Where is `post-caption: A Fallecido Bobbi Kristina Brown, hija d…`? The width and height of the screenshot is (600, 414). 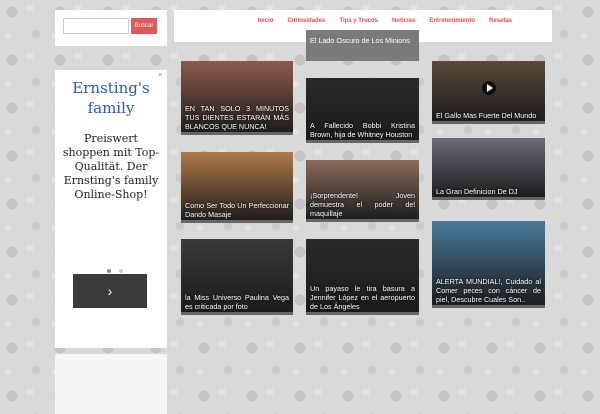
post-caption: A Fallecido Bobbi Kristina Brown, hija d… is located at coordinates (362, 130).